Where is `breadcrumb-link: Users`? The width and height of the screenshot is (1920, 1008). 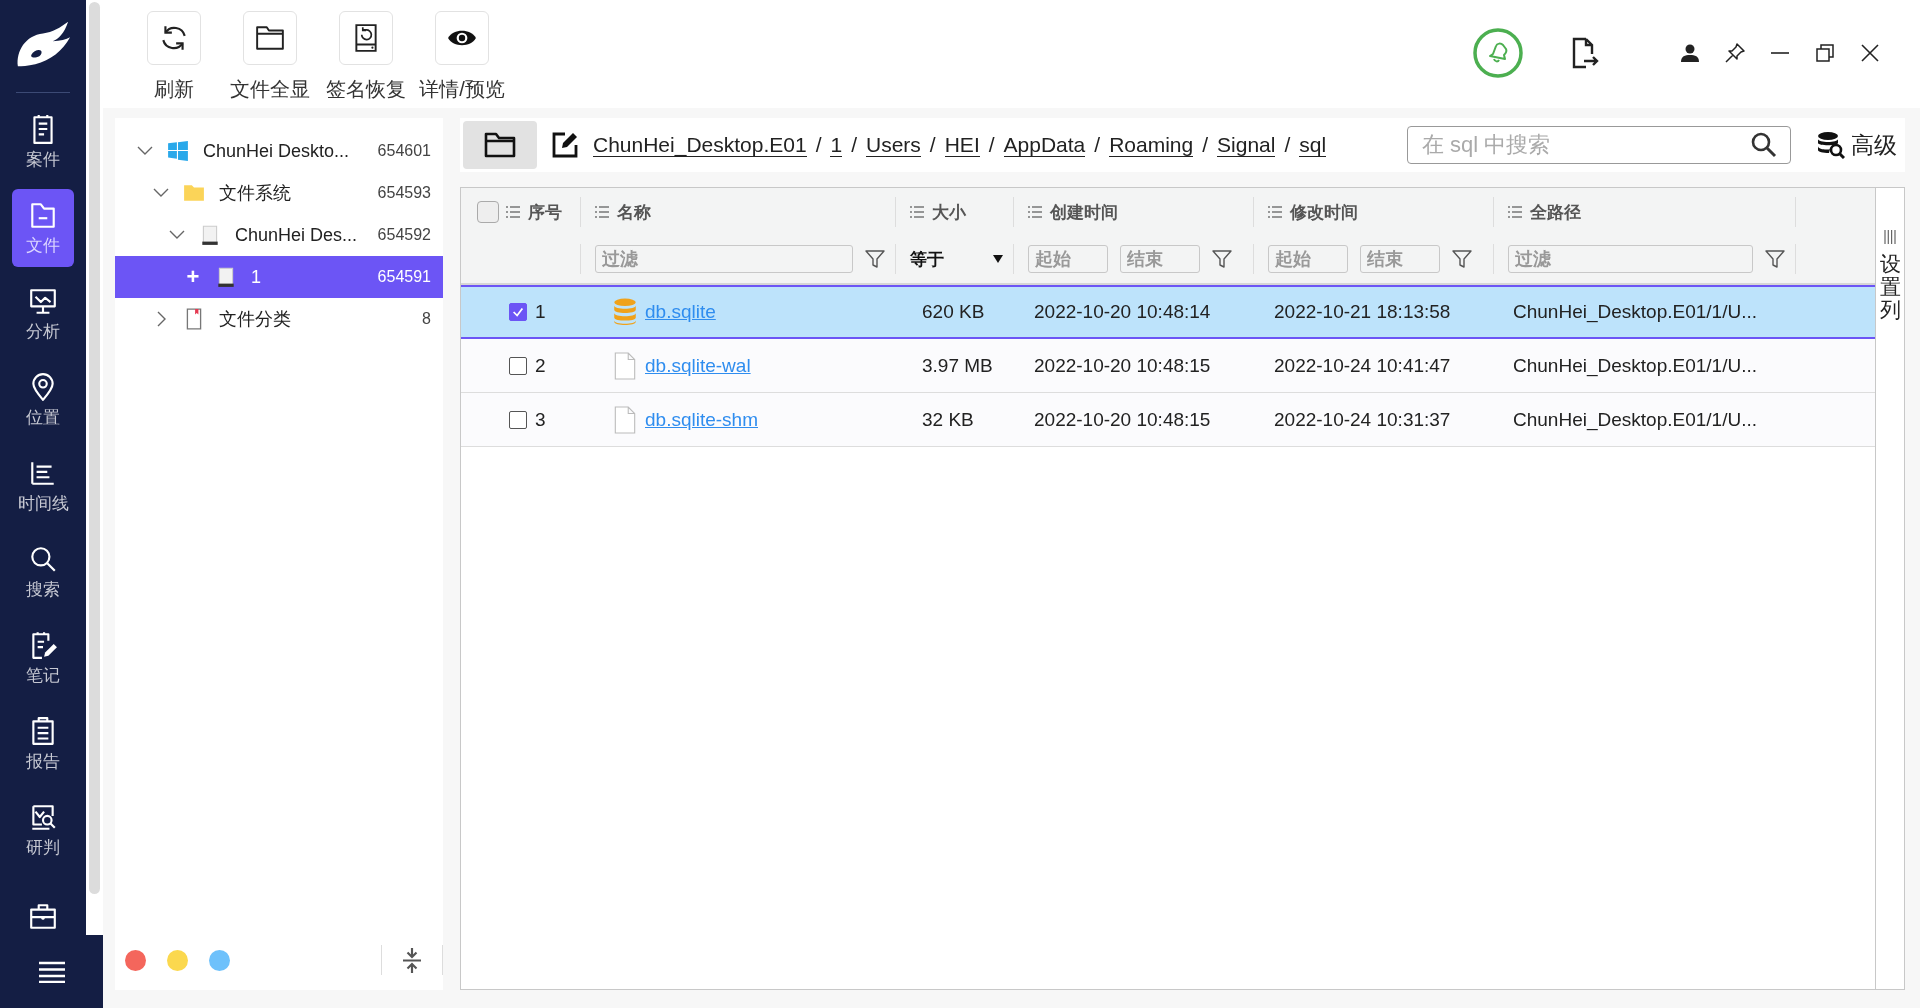 breadcrumb-link: Users is located at coordinates (893, 145).